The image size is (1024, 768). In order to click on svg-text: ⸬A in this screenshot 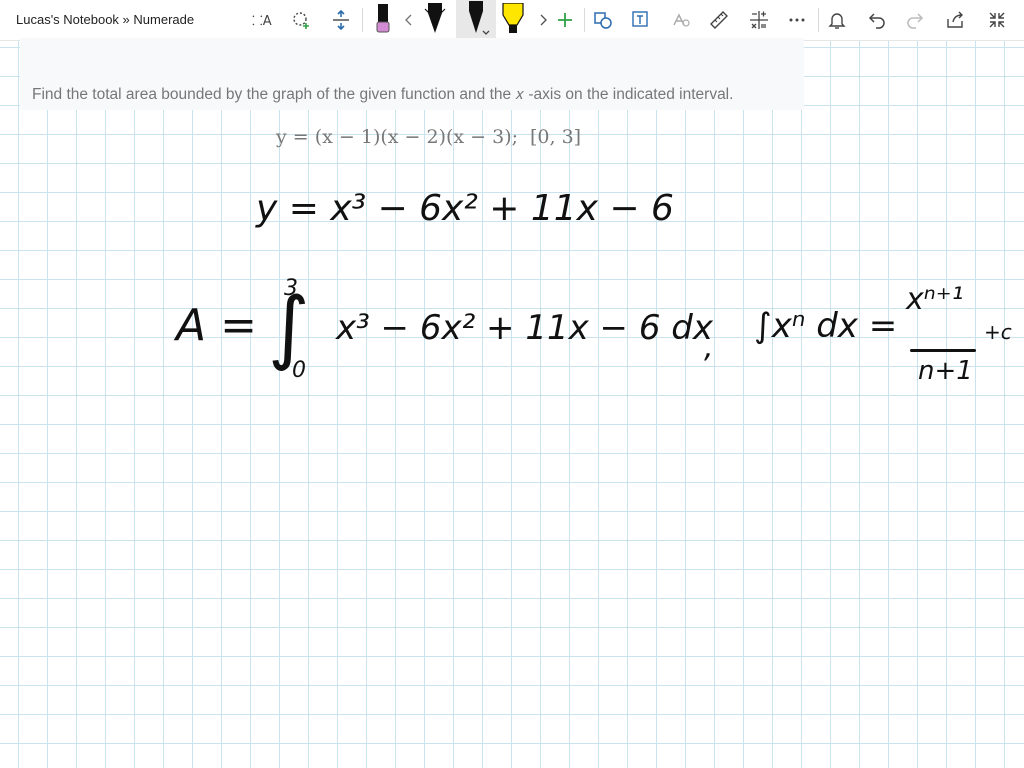, I will do `click(262, 21)`.